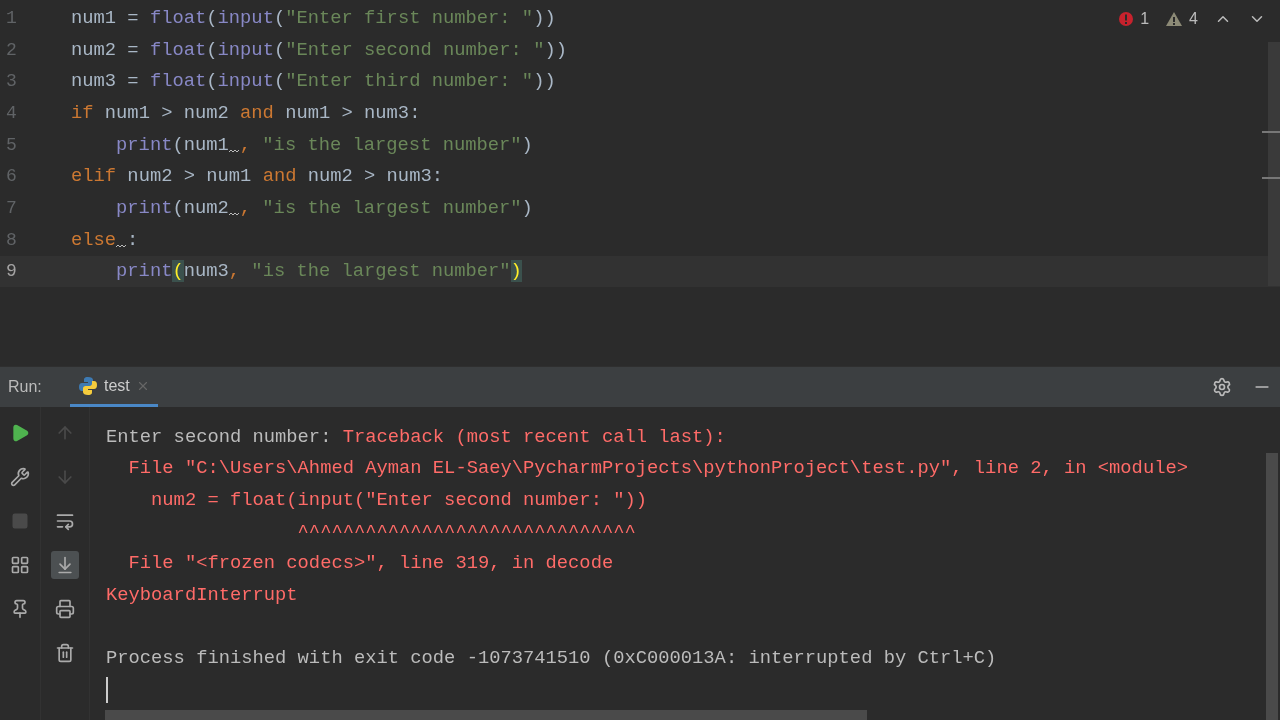  What do you see at coordinates (65, 653) in the screenshot?
I see `trash-icon` at bounding box center [65, 653].